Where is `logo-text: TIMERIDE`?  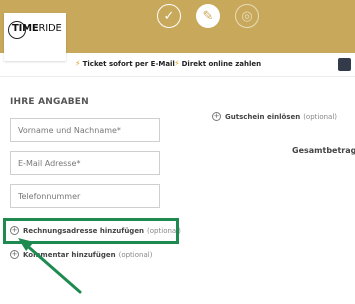 logo-text: TIMERIDE is located at coordinates (37, 28).